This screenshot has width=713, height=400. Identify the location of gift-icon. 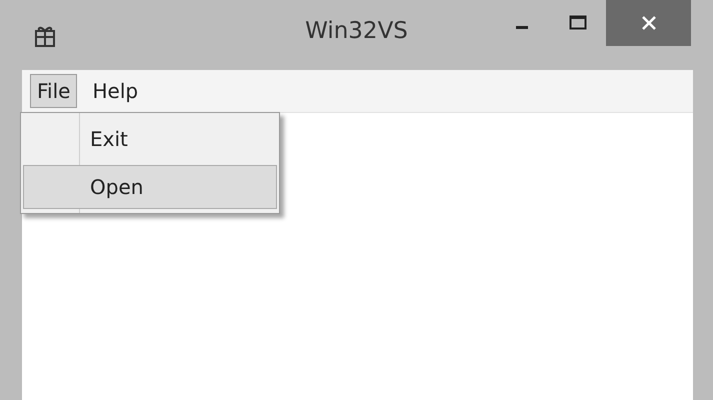
(45, 36).